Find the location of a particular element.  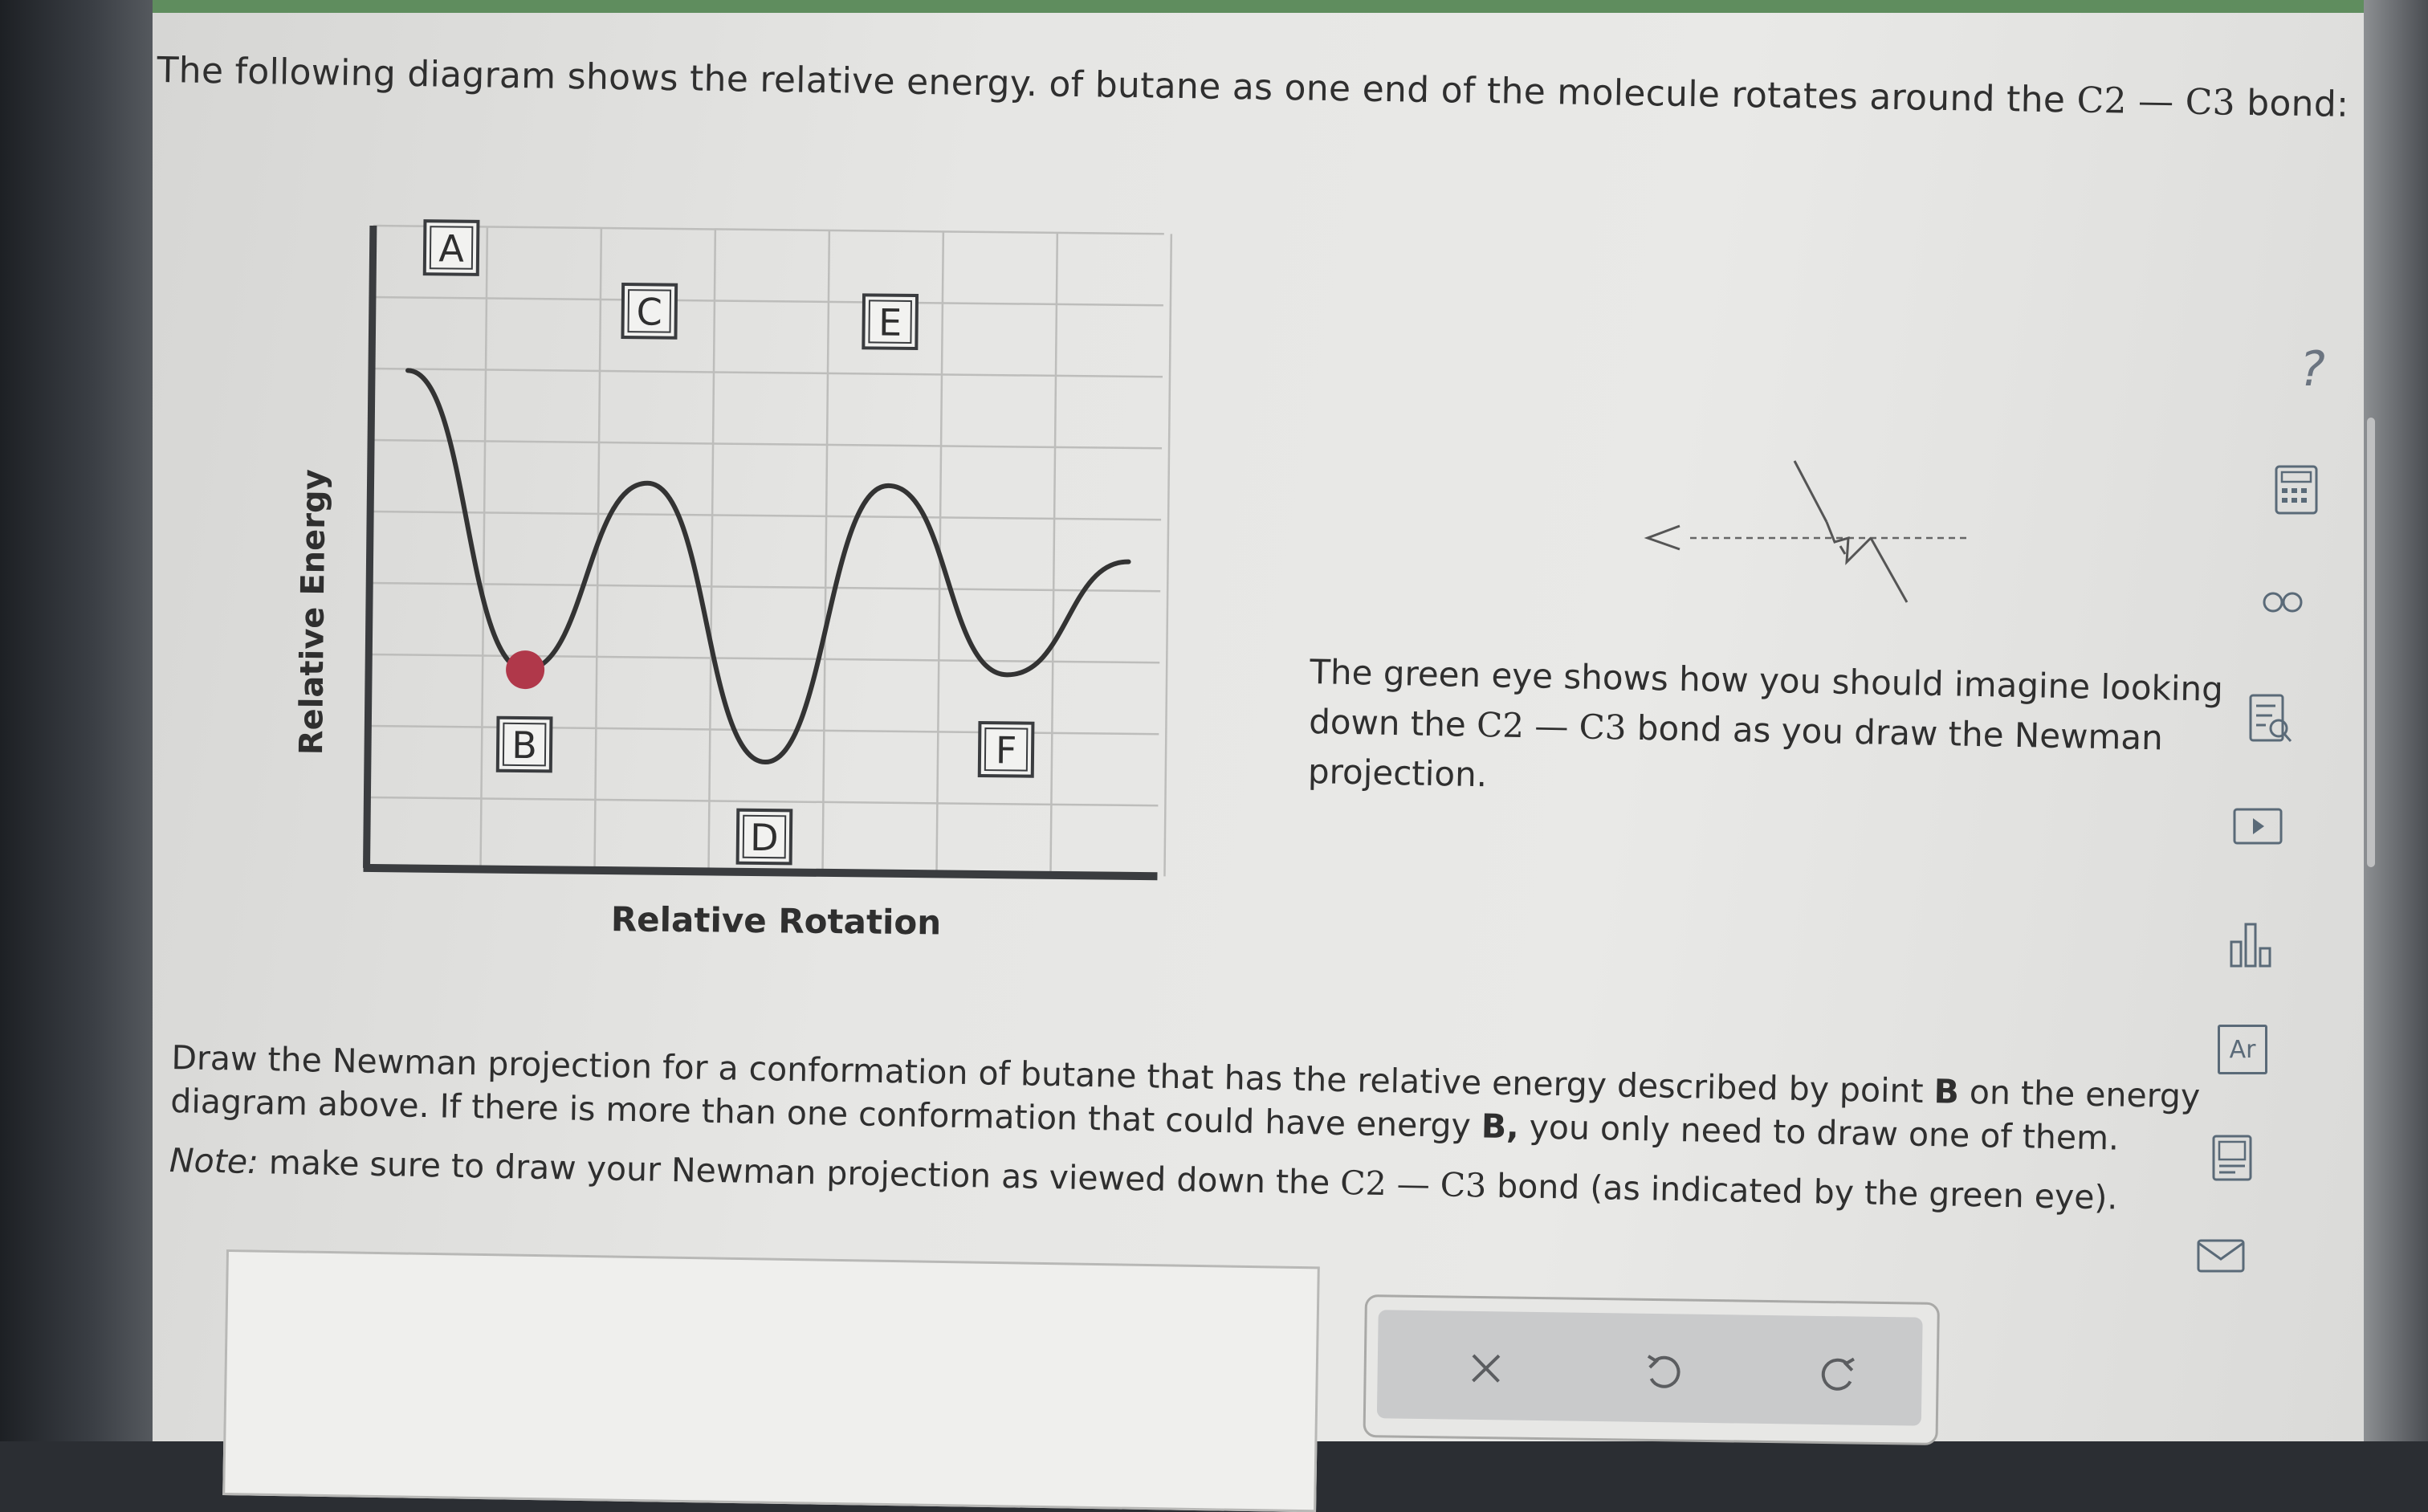

bar-chart-icon is located at coordinates (2250, 946).